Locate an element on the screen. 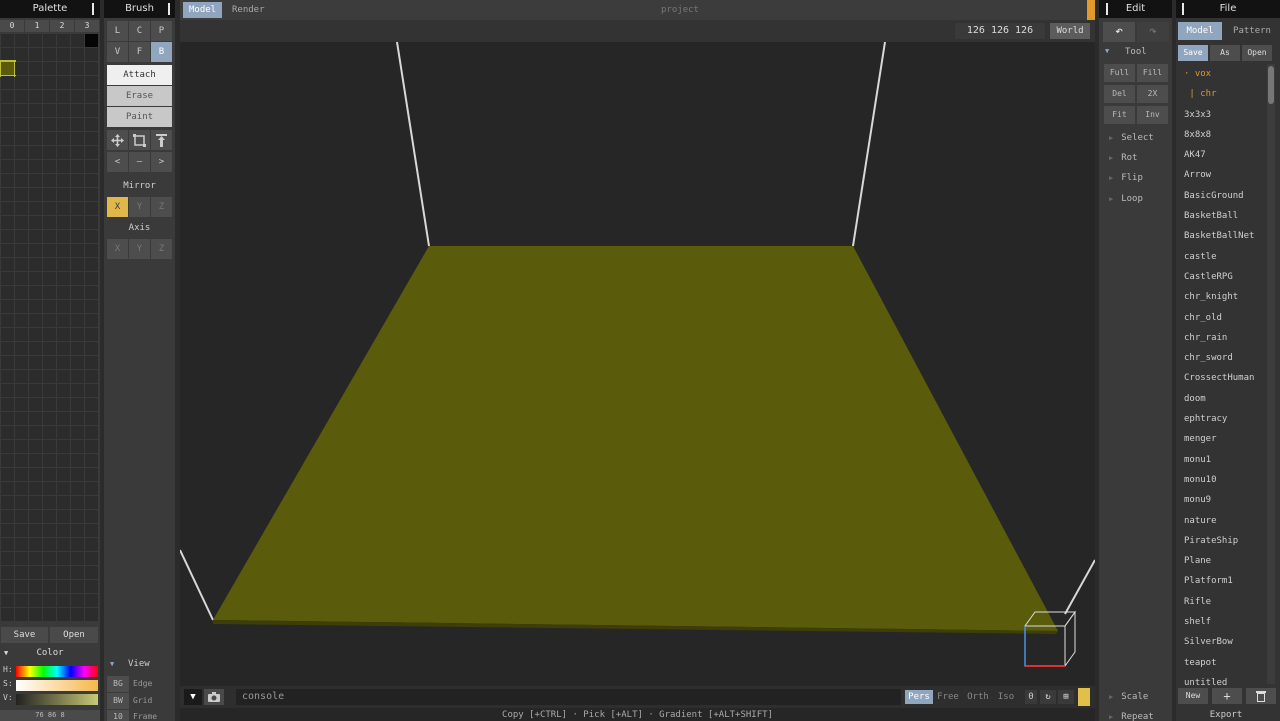  delete-button: Del is located at coordinates (1119, 94).